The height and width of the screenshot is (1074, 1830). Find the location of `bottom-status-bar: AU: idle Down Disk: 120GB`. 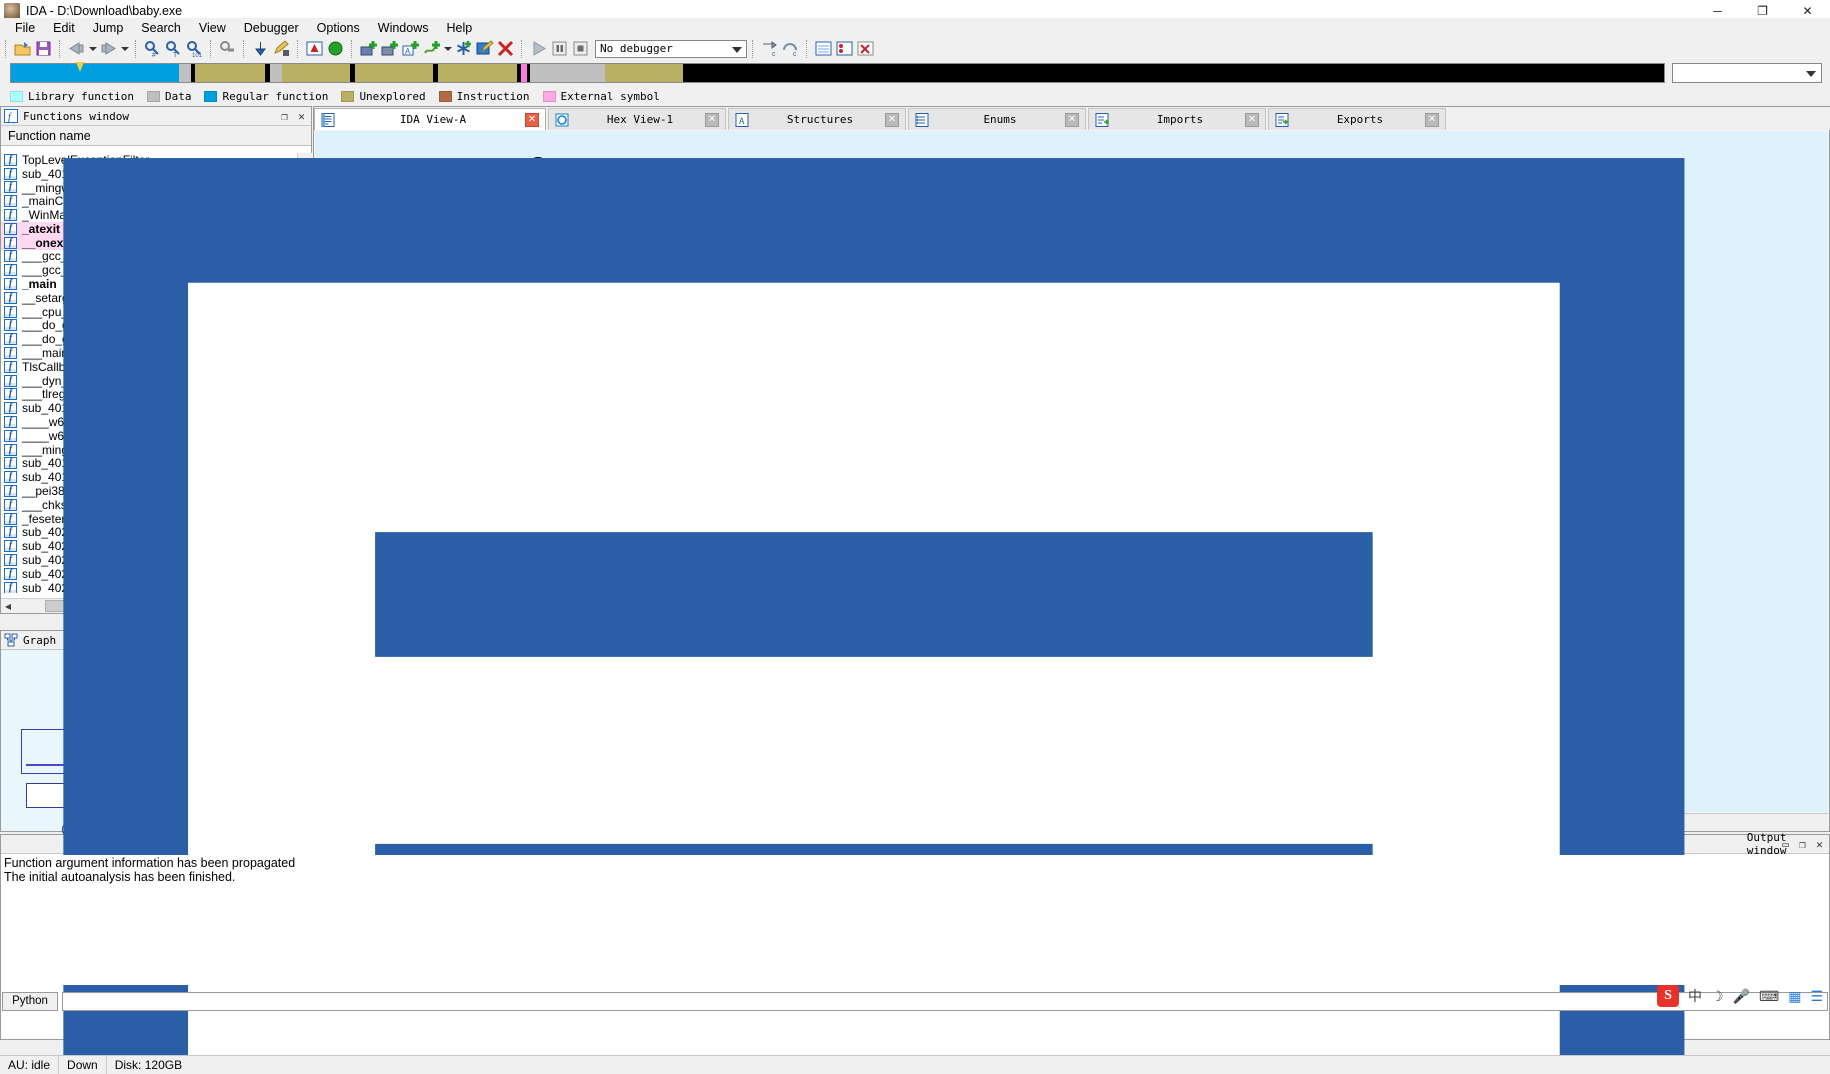

bottom-status-bar: AU: idle Down Disk: 120GB is located at coordinates (915, 1064).